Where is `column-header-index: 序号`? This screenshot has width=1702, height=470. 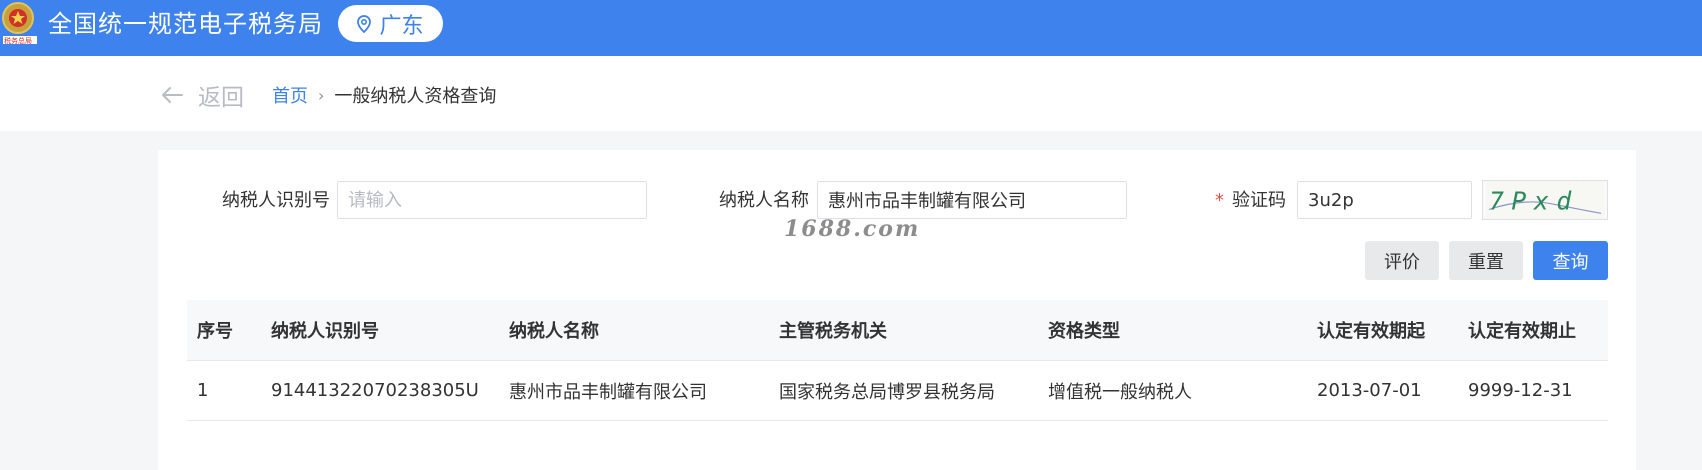
column-header-index: 序号 is located at coordinates (215, 331).